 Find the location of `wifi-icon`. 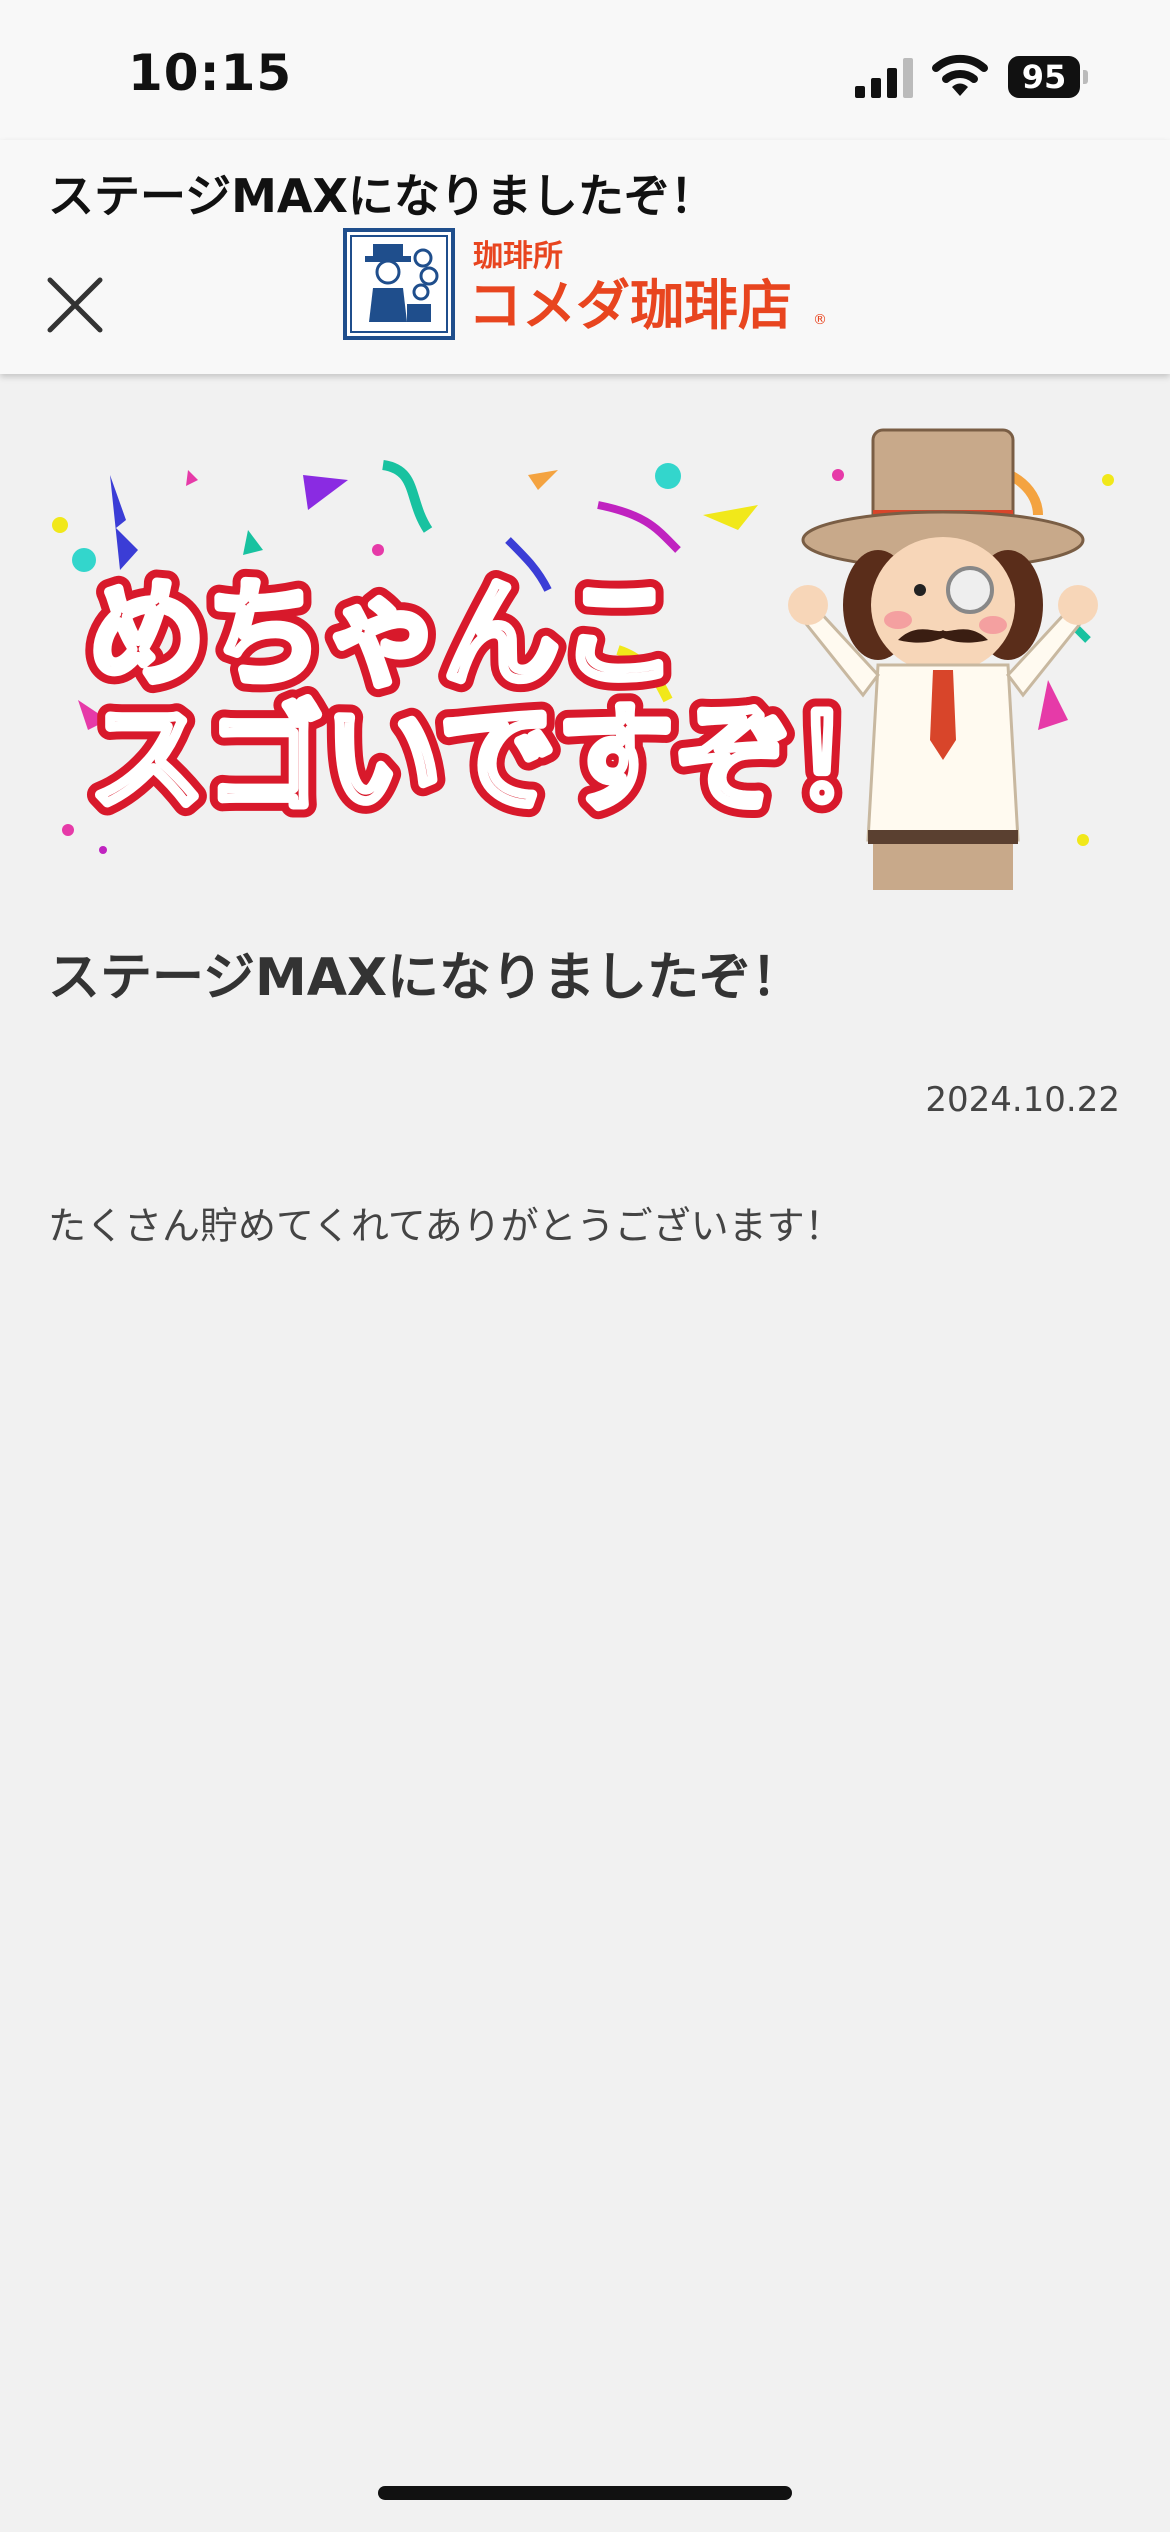

wifi-icon is located at coordinates (960, 75).